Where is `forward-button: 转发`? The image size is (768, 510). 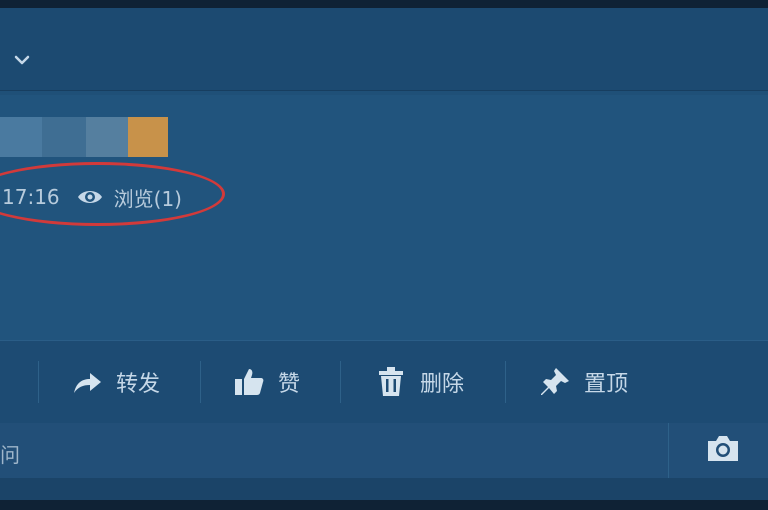
forward-button: 转发 is located at coordinates (115, 382).